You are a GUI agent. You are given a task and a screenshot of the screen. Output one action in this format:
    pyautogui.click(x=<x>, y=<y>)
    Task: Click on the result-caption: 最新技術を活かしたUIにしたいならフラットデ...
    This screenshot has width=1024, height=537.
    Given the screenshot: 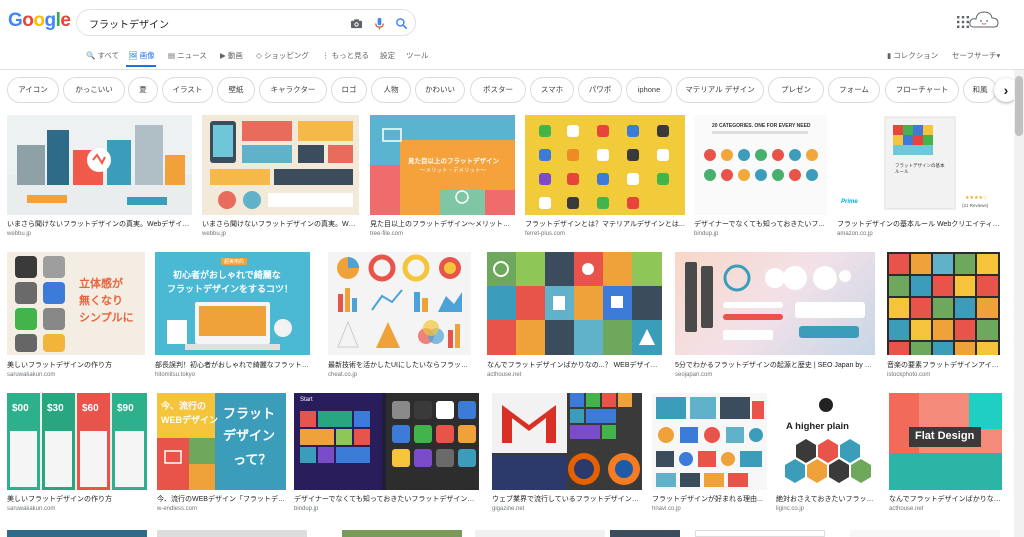 What is the action you would take?
    pyautogui.click(x=399, y=365)
    